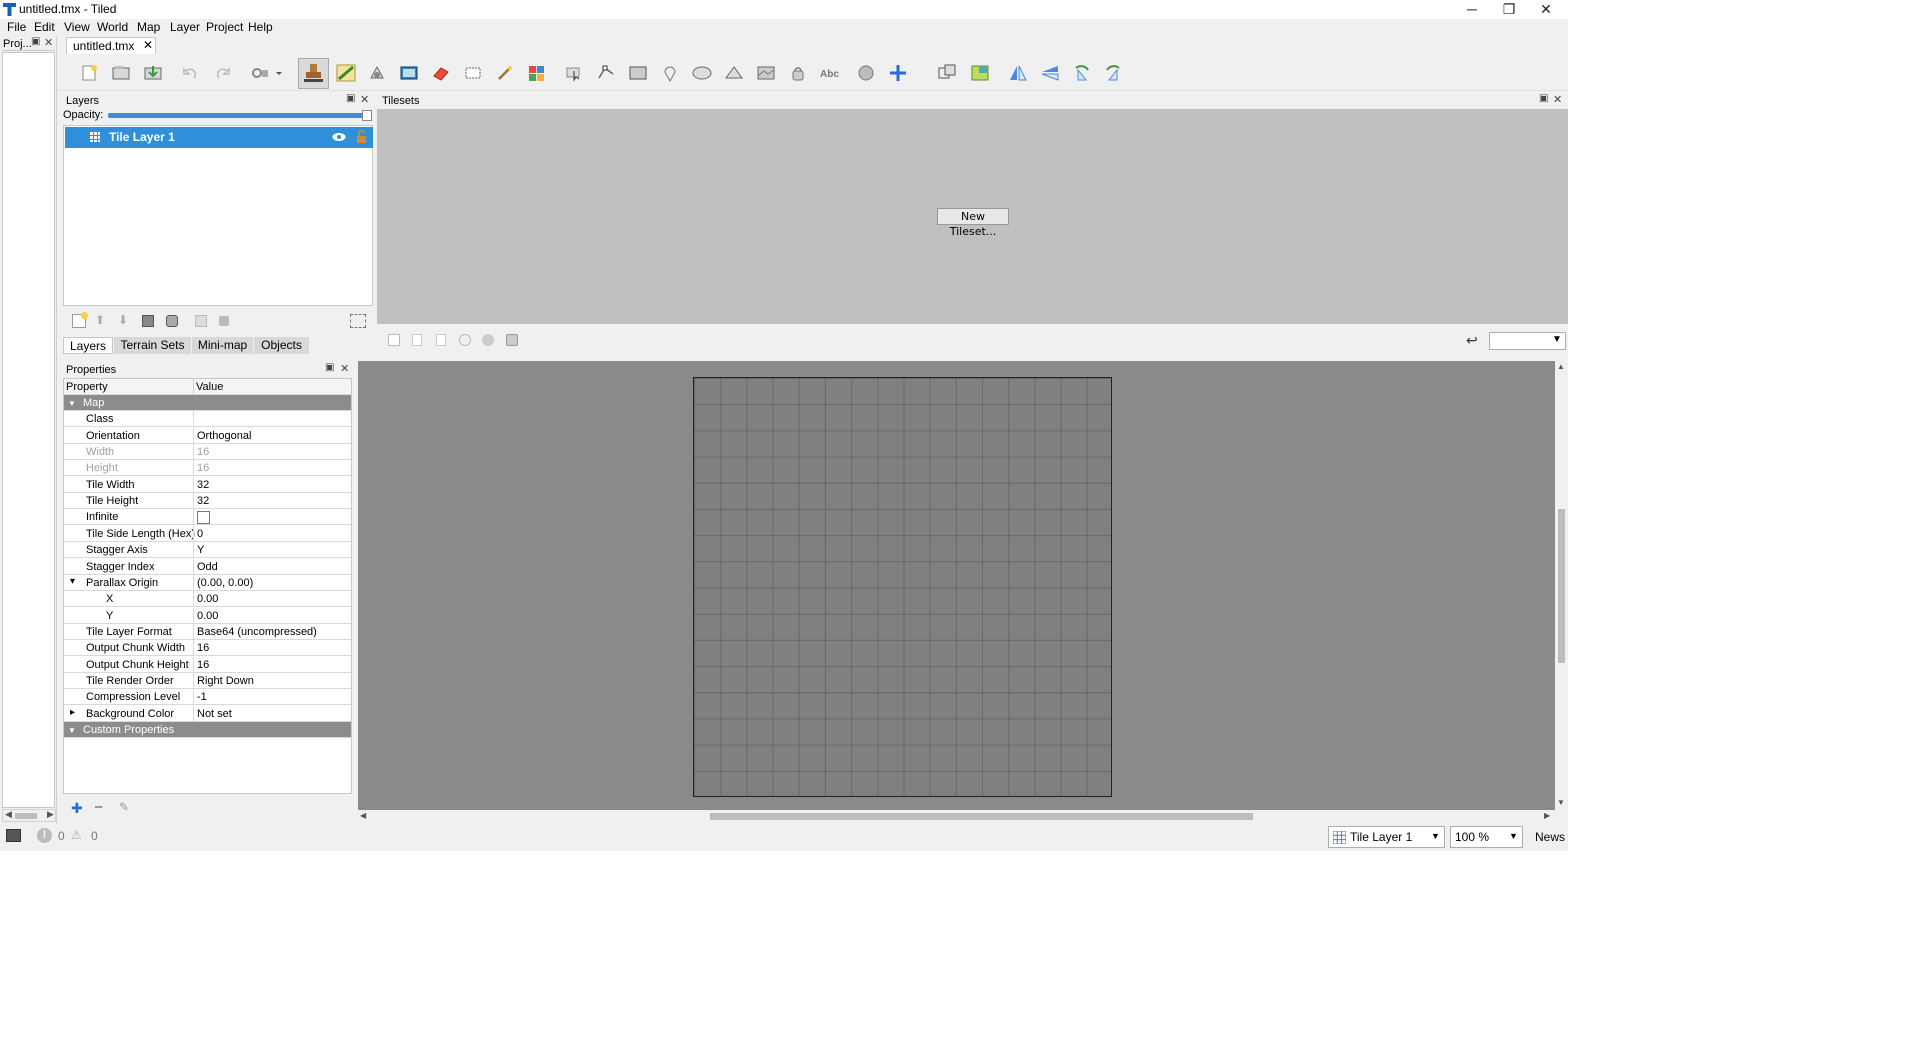 This screenshot has height=1042, width=1921. I want to click on insert-tile-icon, so click(766, 73).